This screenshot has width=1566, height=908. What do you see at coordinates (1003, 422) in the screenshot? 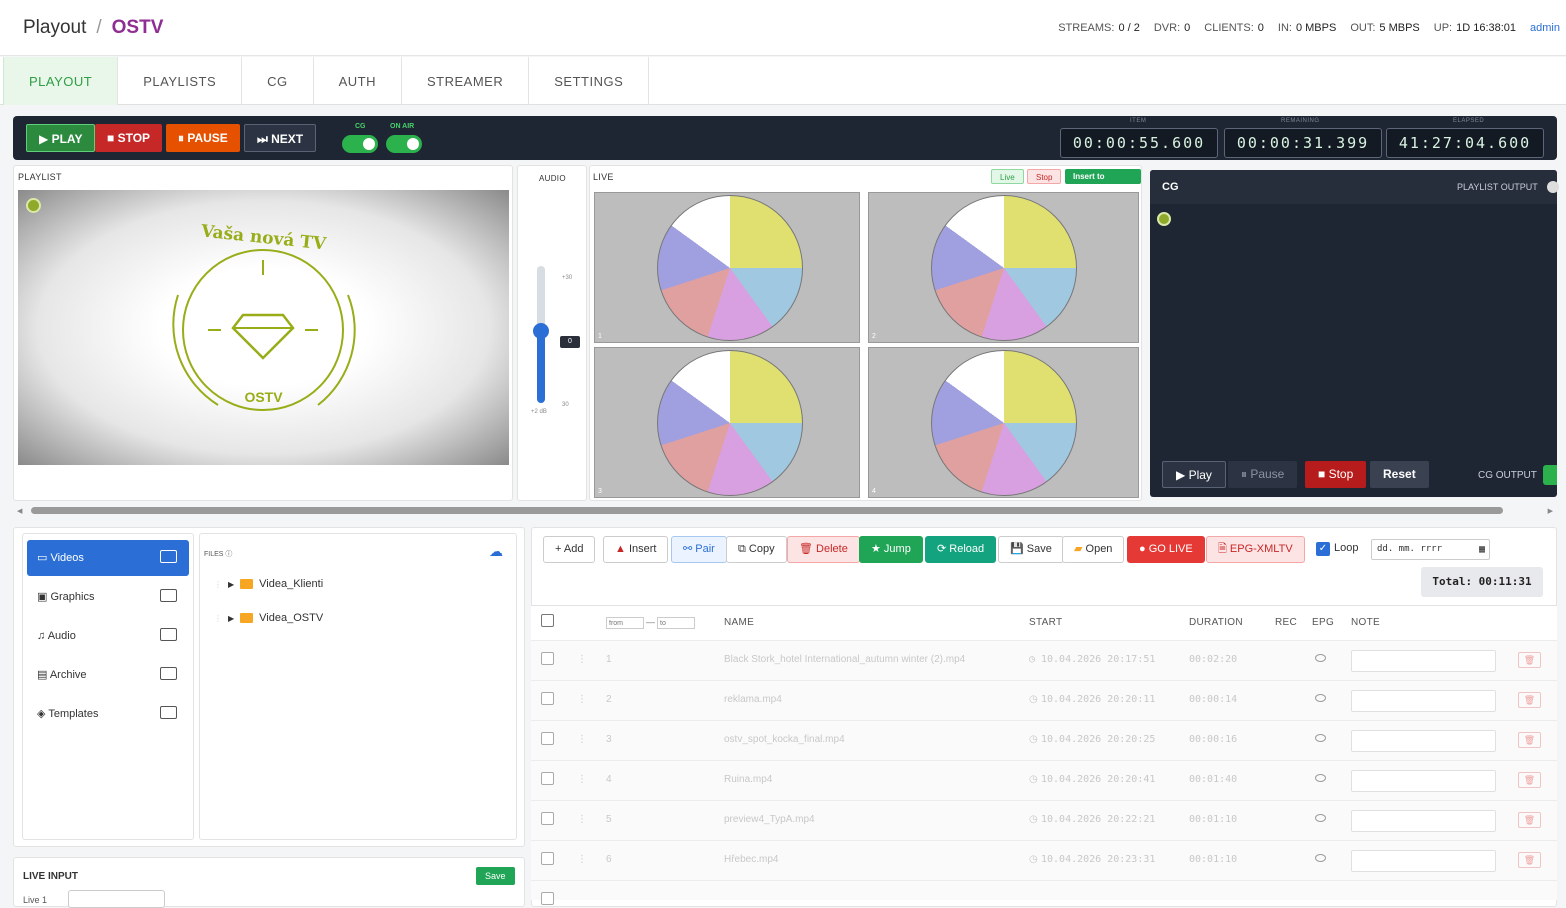
I see `live-tile-4: 4` at bounding box center [1003, 422].